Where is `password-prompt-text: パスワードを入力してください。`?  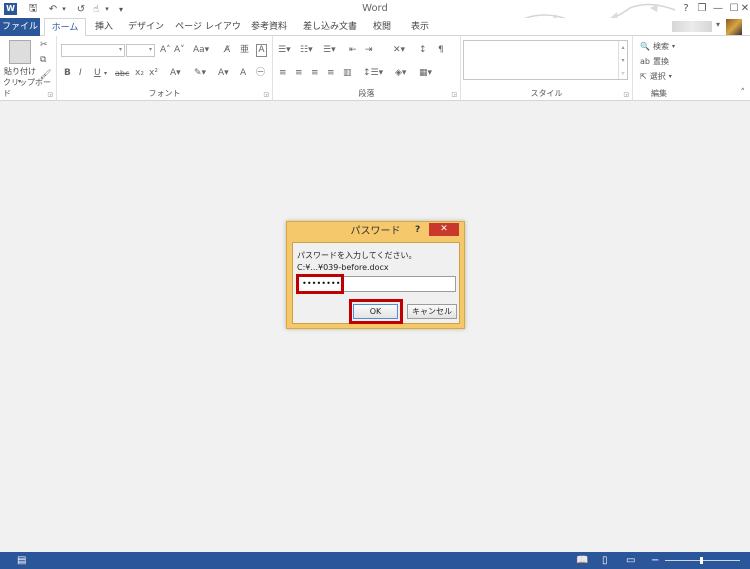
password-prompt-text: パスワードを入力してください。 is located at coordinates (357, 255).